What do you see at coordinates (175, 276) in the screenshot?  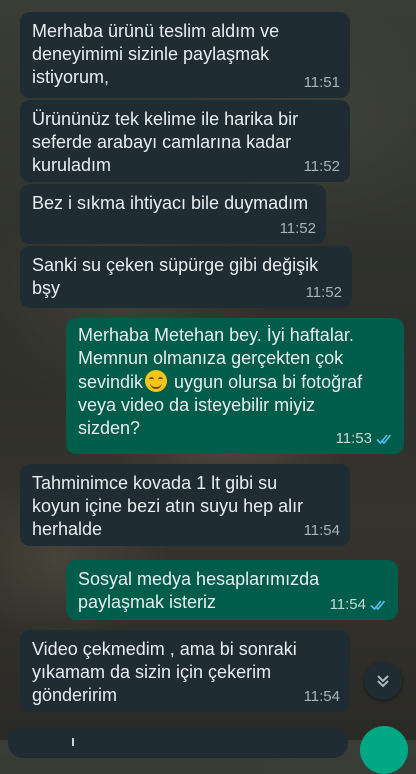 I see `message-text: Sanki su çeken süpürge gibi değişik bşy` at bounding box center [175, 276].